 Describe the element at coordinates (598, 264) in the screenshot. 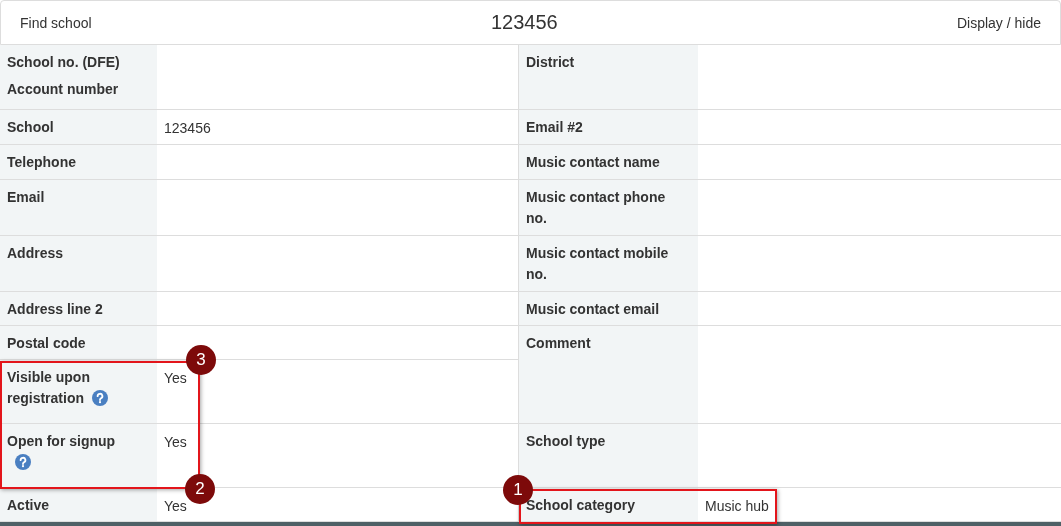

I see `field-label: Music contact mobile no.` at that location.